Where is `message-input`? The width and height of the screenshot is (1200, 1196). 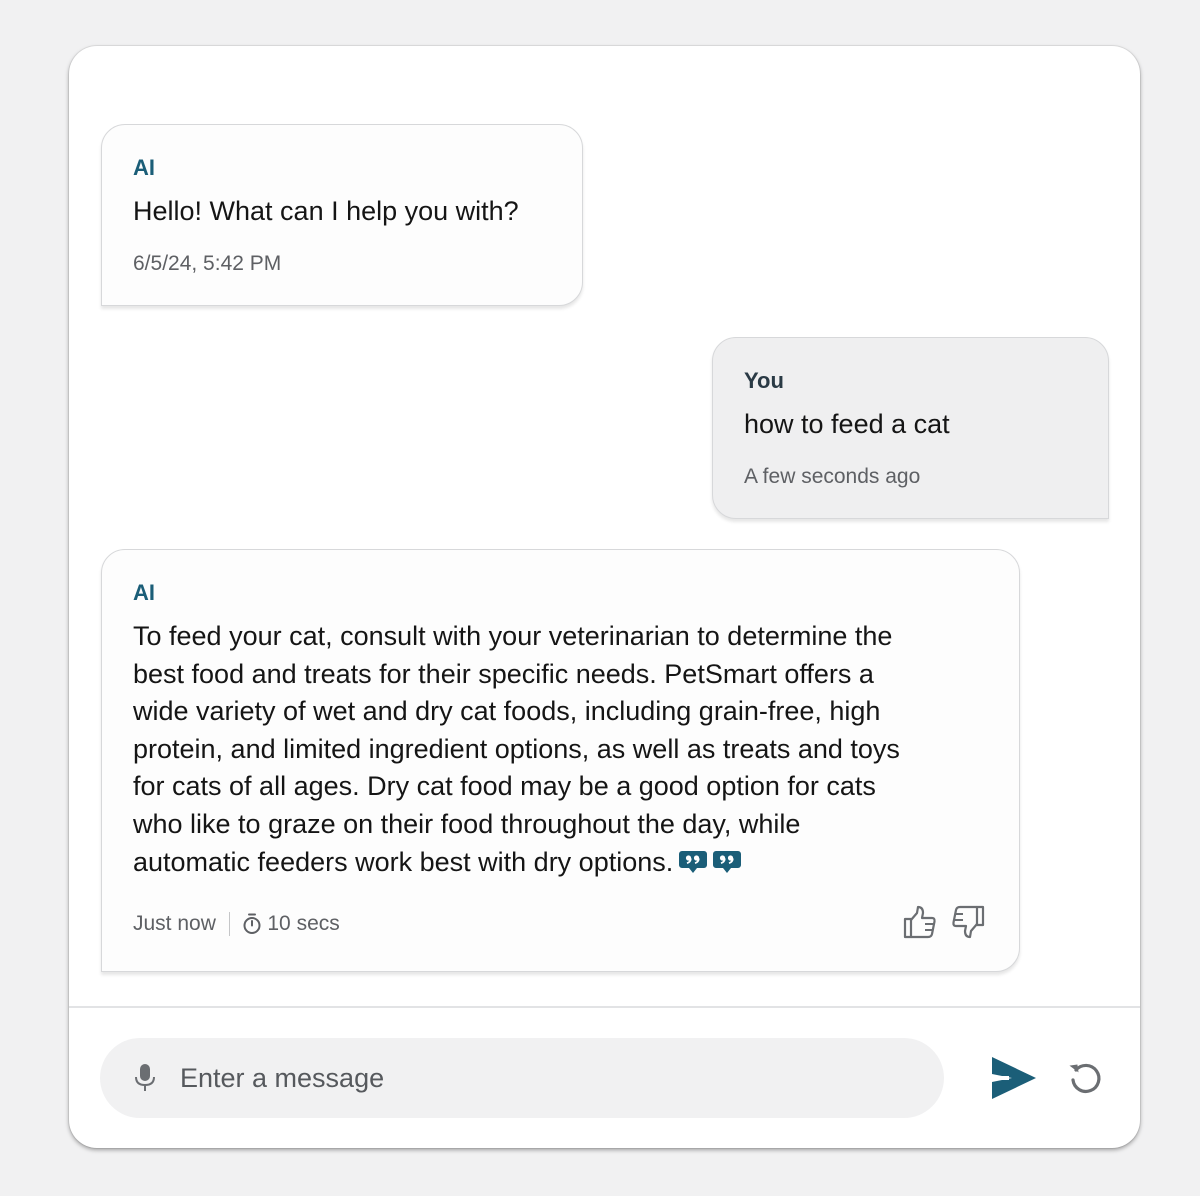 message-input is located at coordinates (530, 1078).